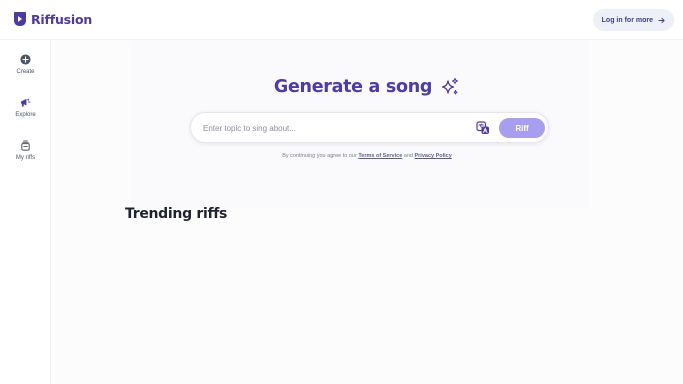 The height and width of the screenshot is (384, 683). Describe the element at coordinates (380, 156) in the screenshot. I see `terms-of-service-link: Terms of Service` at that location.